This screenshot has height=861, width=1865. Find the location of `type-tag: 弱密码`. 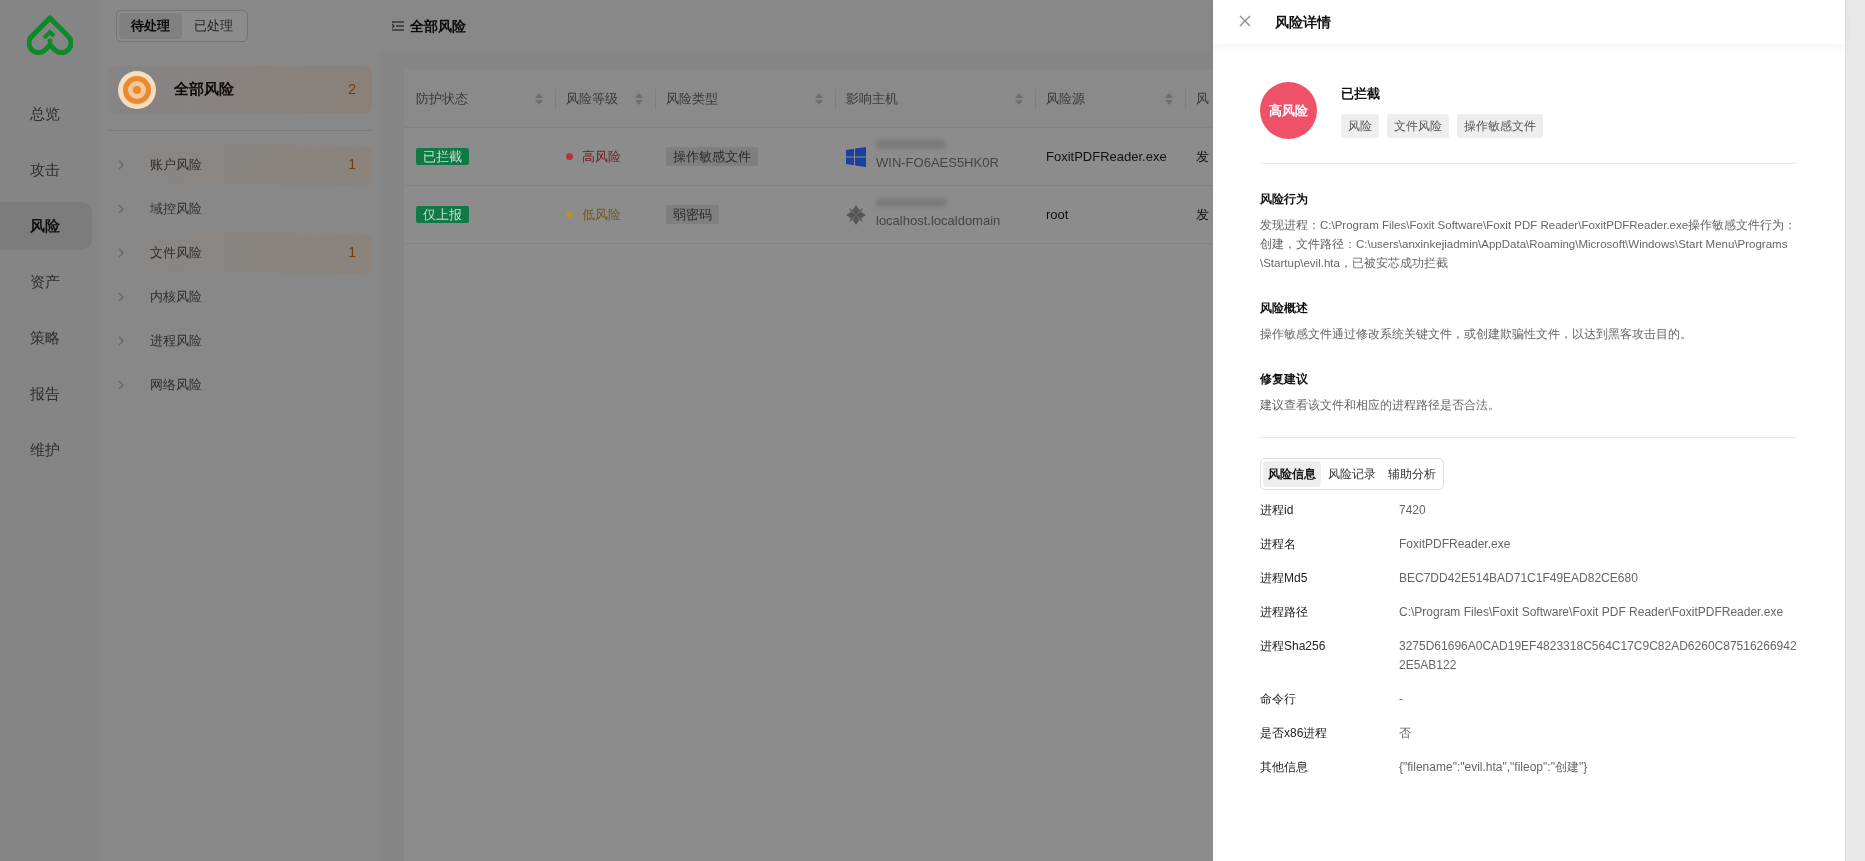

type-tag: 弱密码 is located at coordinates (692, 214).